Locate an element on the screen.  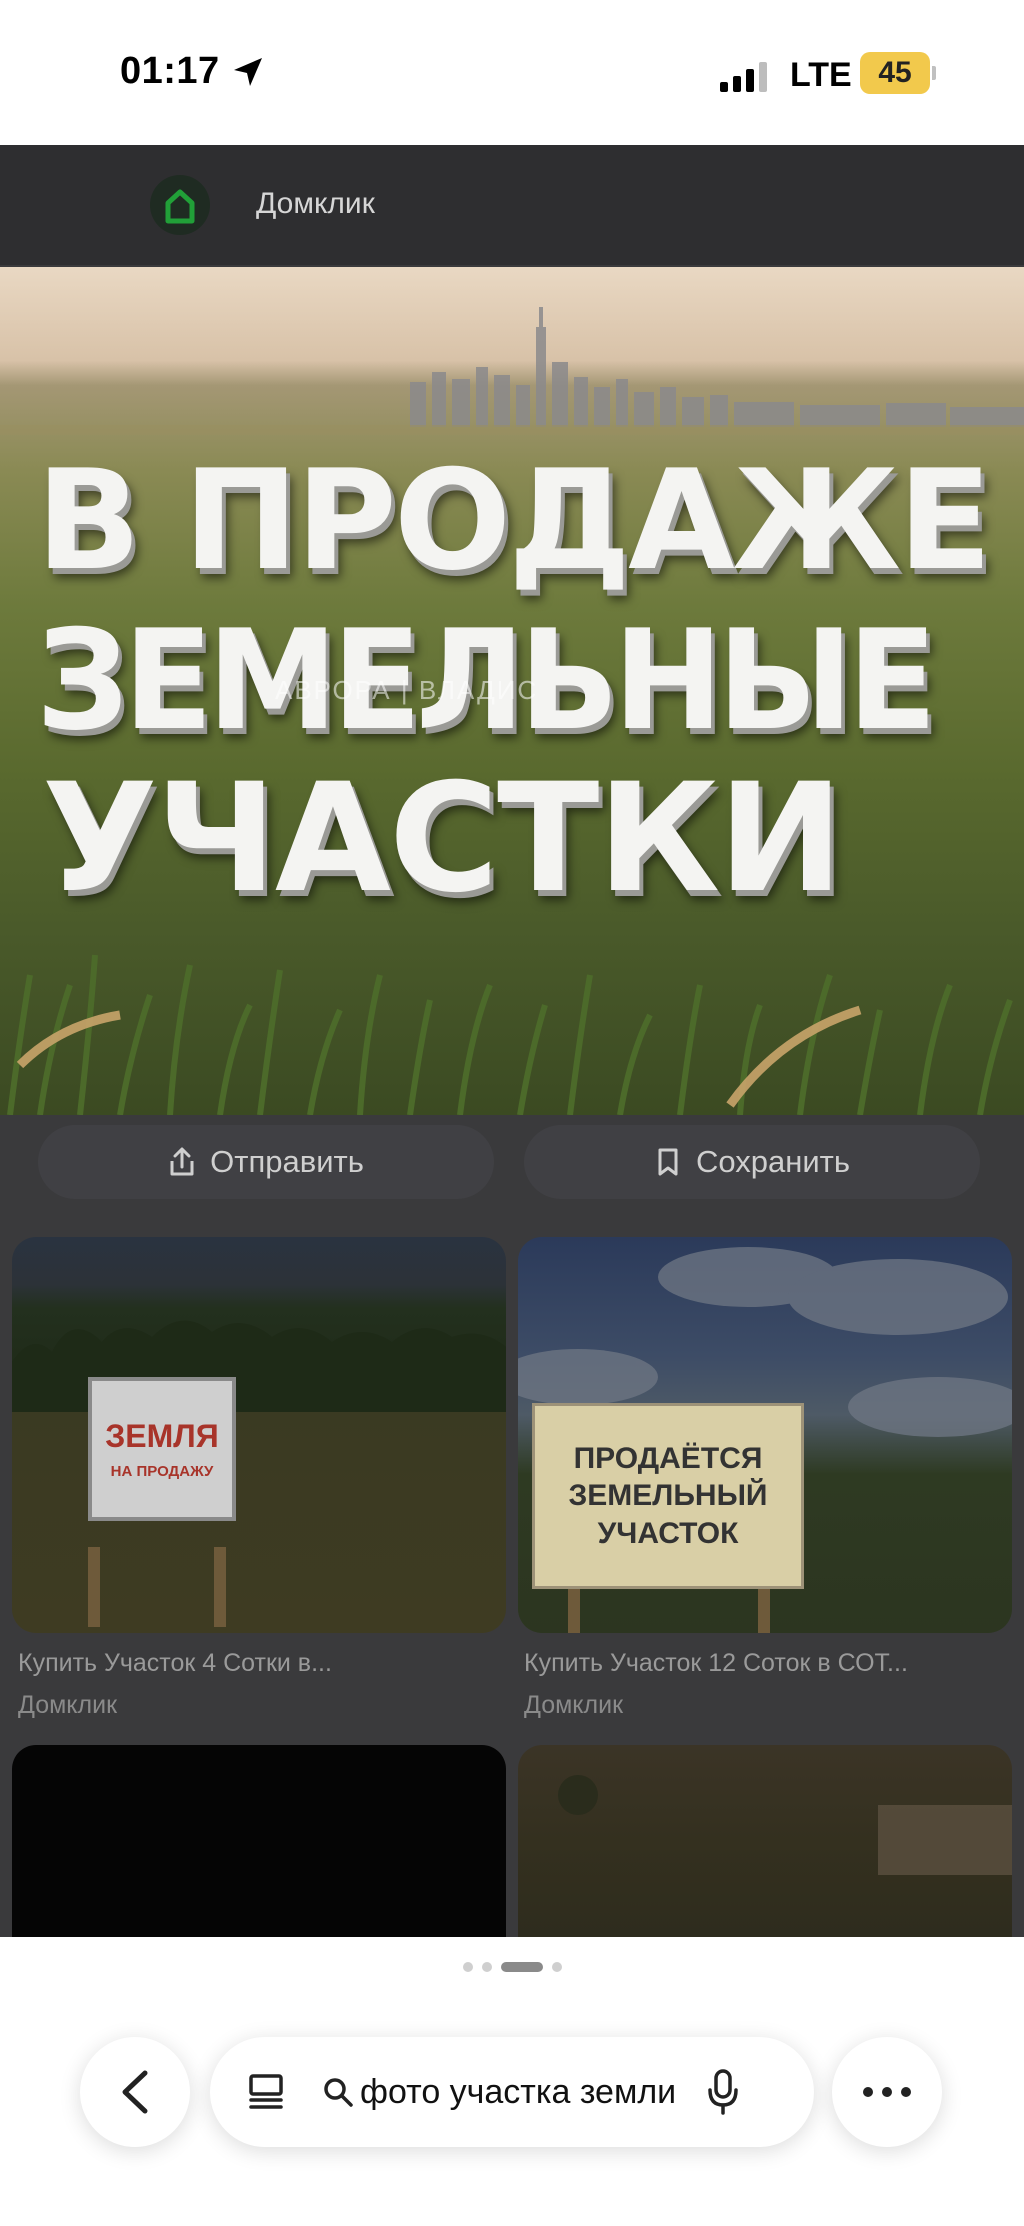
save-button: Сохранить is located at coordinates (752, 1162).